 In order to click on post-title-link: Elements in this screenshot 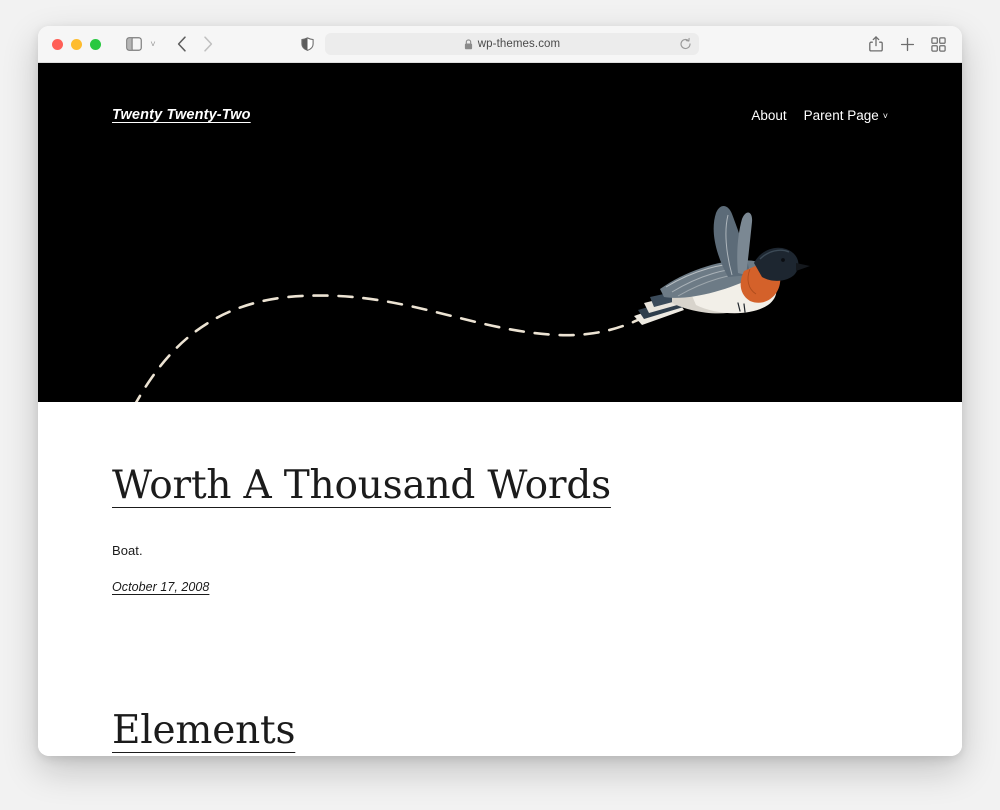, I will do `click(500, 731)`.